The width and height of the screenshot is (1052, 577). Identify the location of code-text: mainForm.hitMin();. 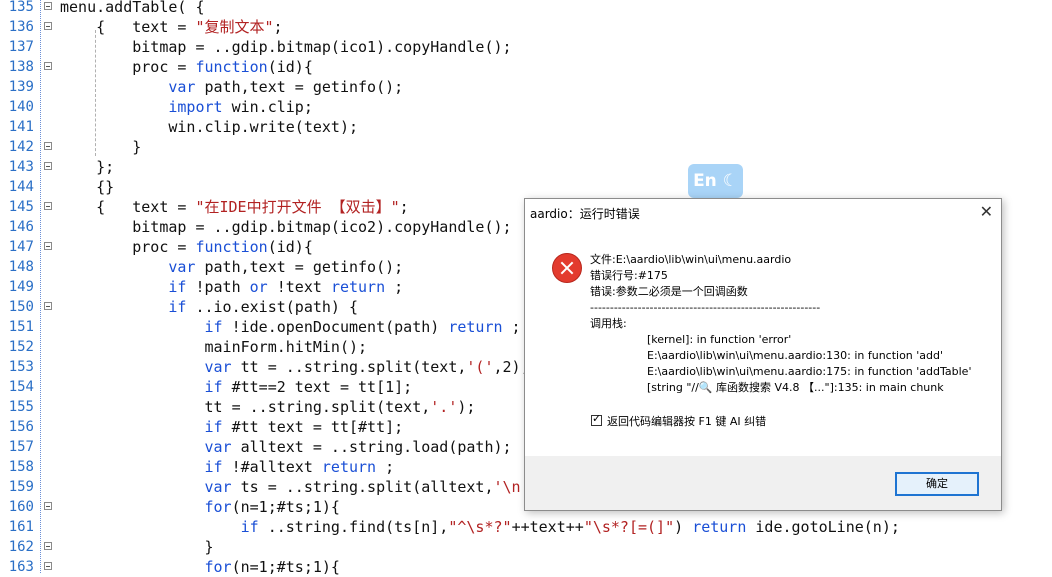
(213, 347).